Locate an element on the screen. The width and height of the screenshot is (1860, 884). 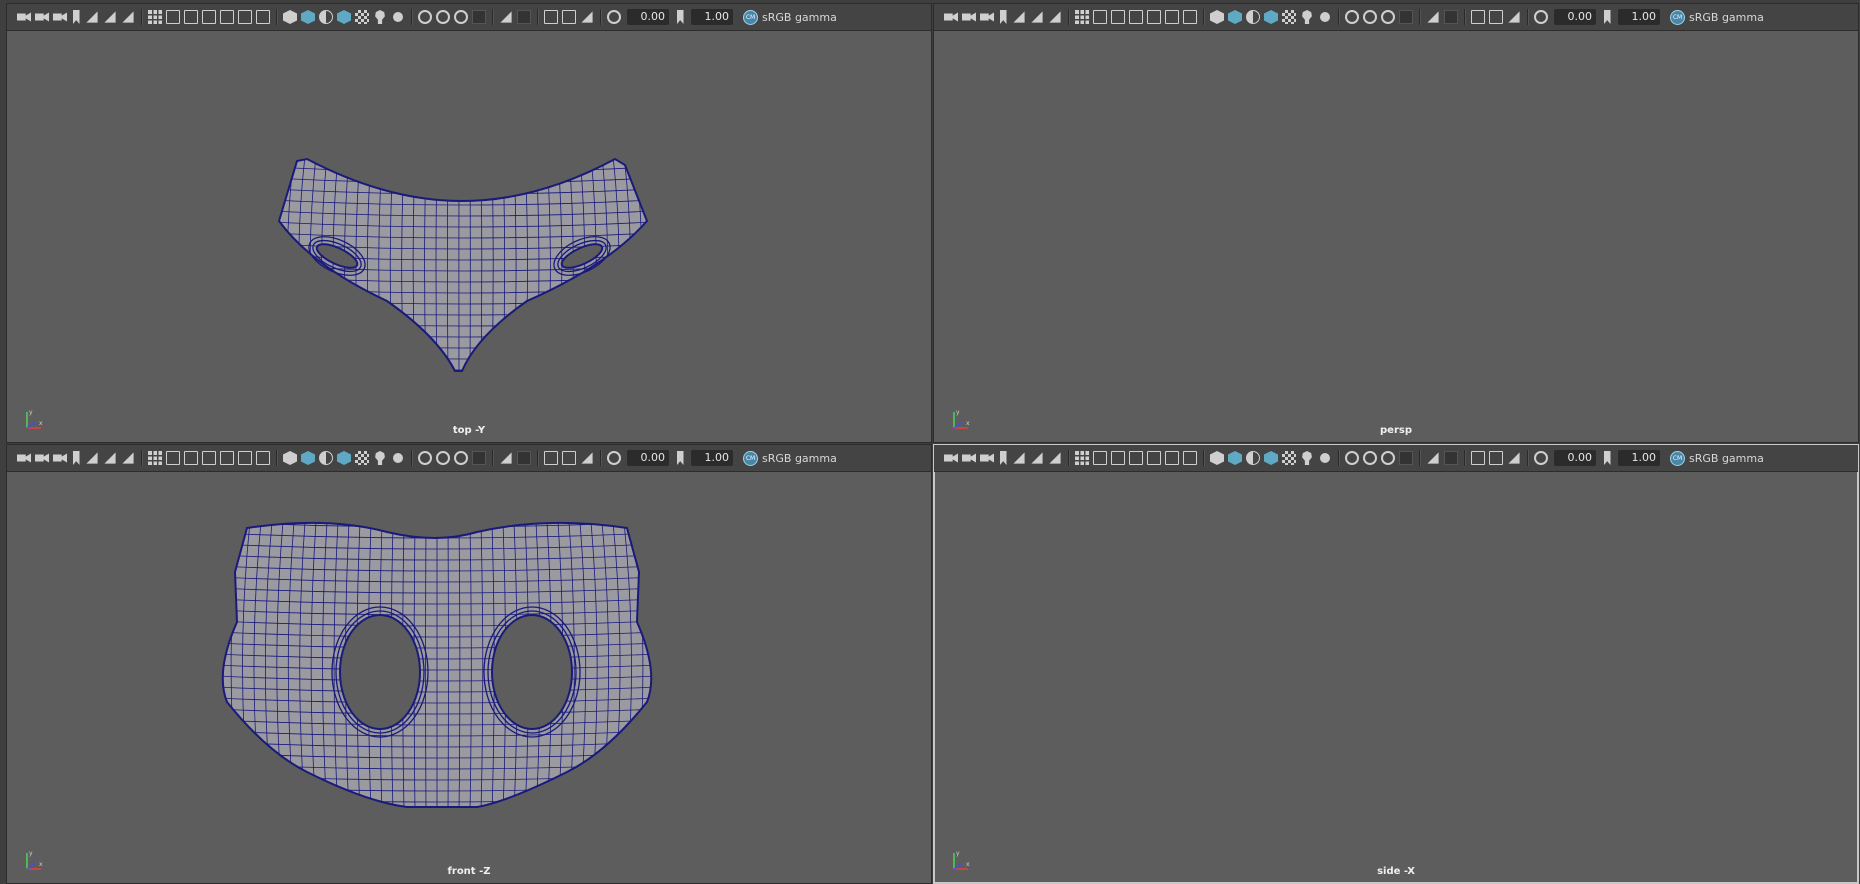
screen-space-ambient-occlusion-icon is located at coordinates (425, 17).